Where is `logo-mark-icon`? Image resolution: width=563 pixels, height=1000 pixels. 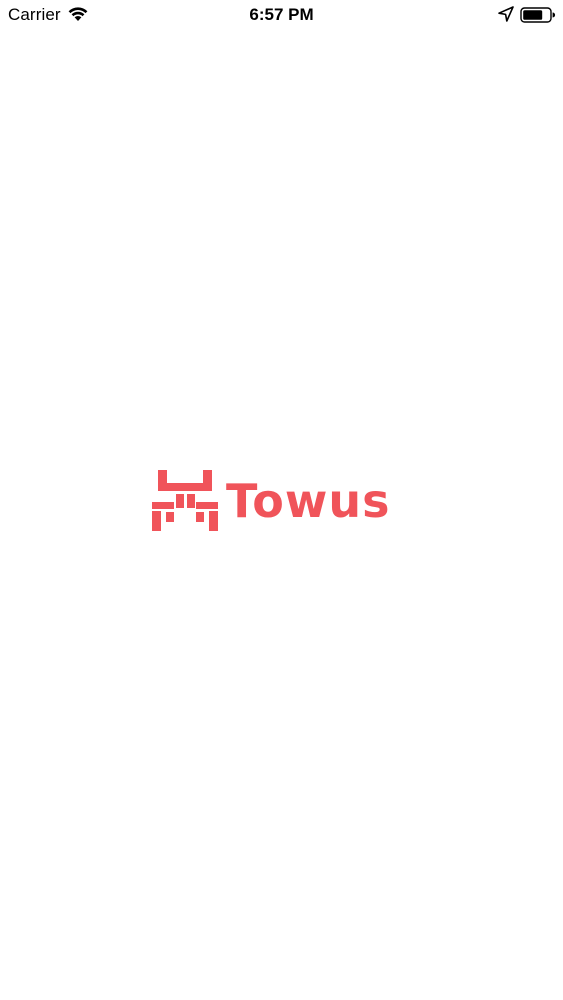 logo-mark-icon is located at coordinates (185, 500).